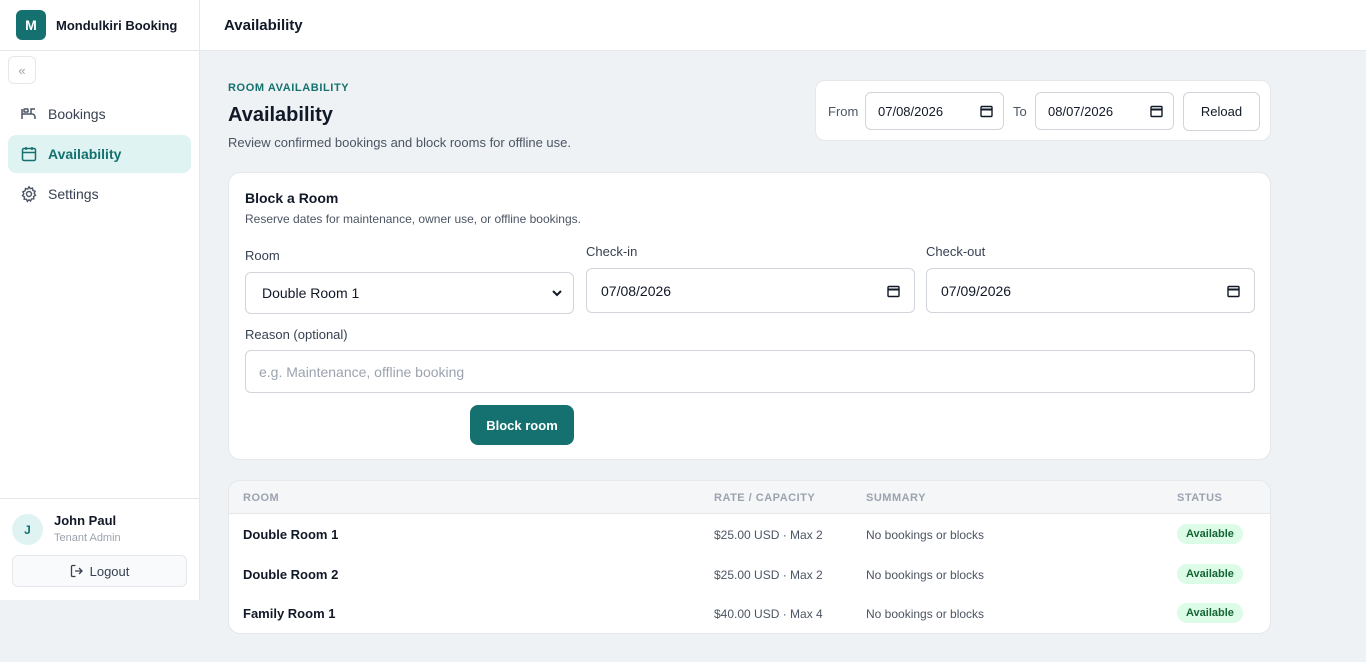 The height and width of the screenshot is (662, 1366). I want to click on chevron-down-icon, so click(557, 293).